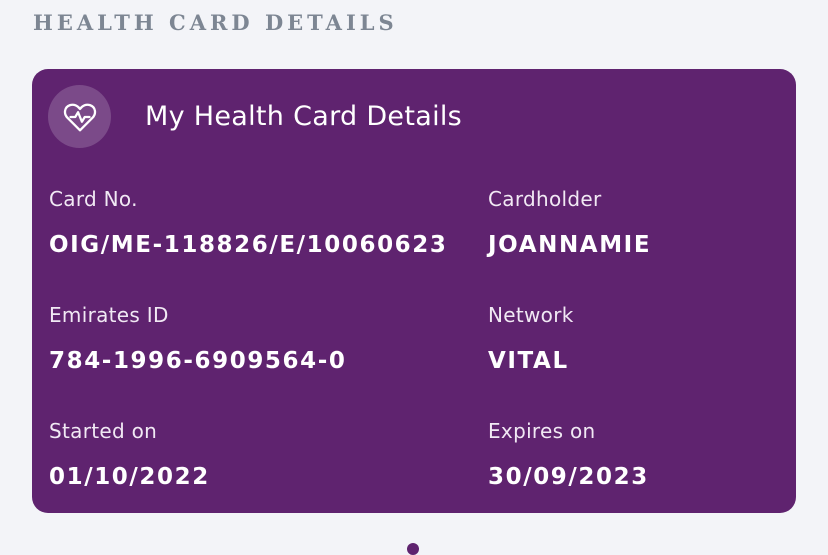  What do you see at coordinates (79, 116) in the screenshot?
I see `heart-pulse-icon` at bounding box center [79, 116].